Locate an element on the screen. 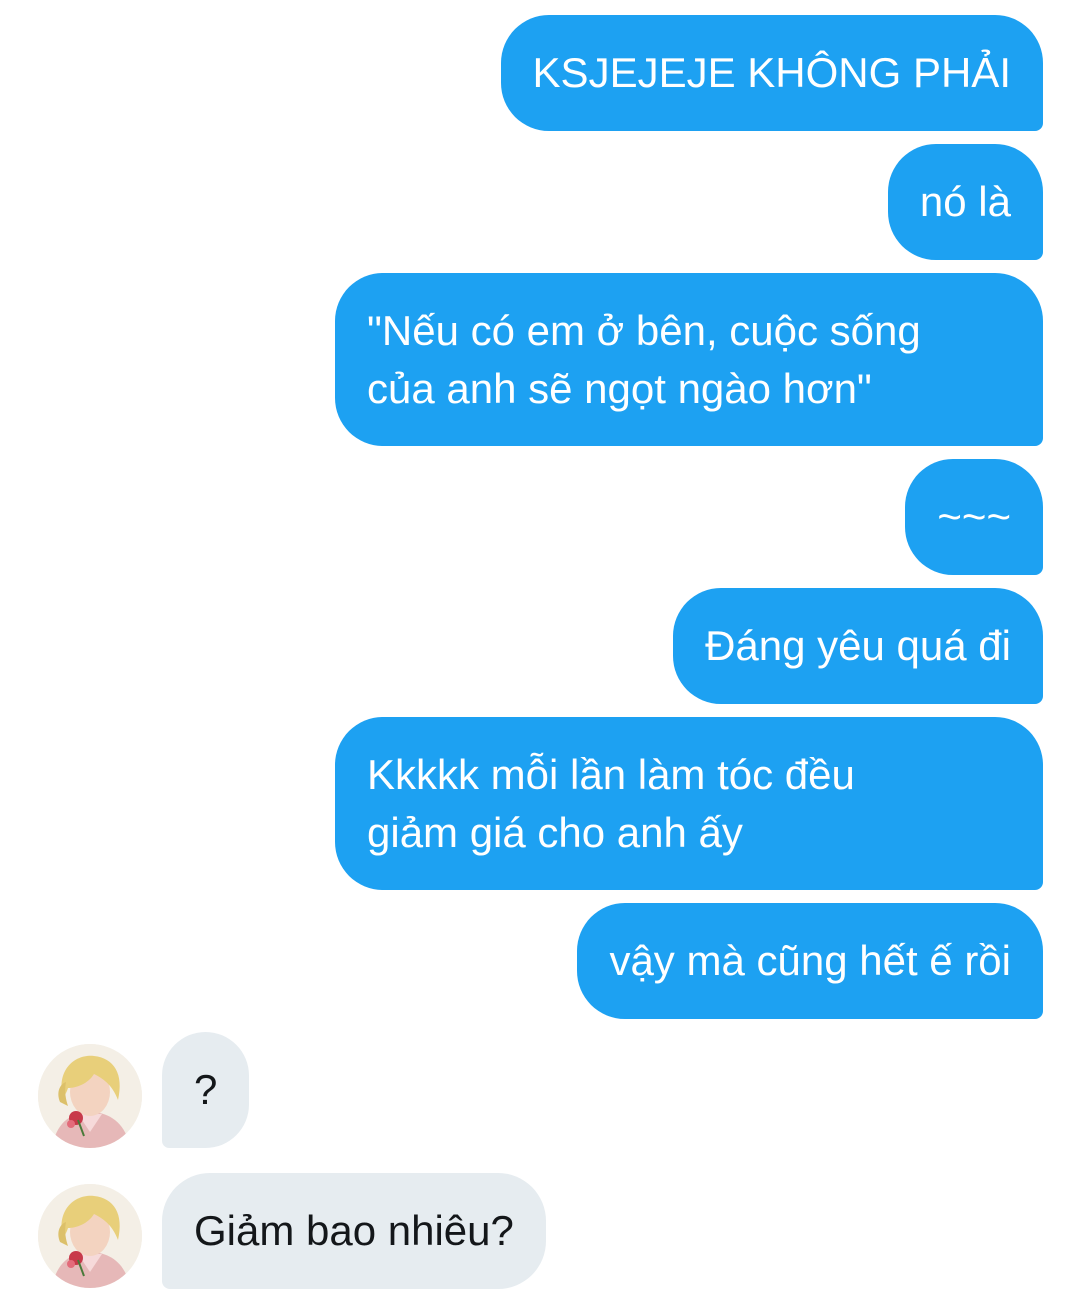  message-text-line: của anh sẽ ngọt ngào hơn" is located at coordinates (619, 388).